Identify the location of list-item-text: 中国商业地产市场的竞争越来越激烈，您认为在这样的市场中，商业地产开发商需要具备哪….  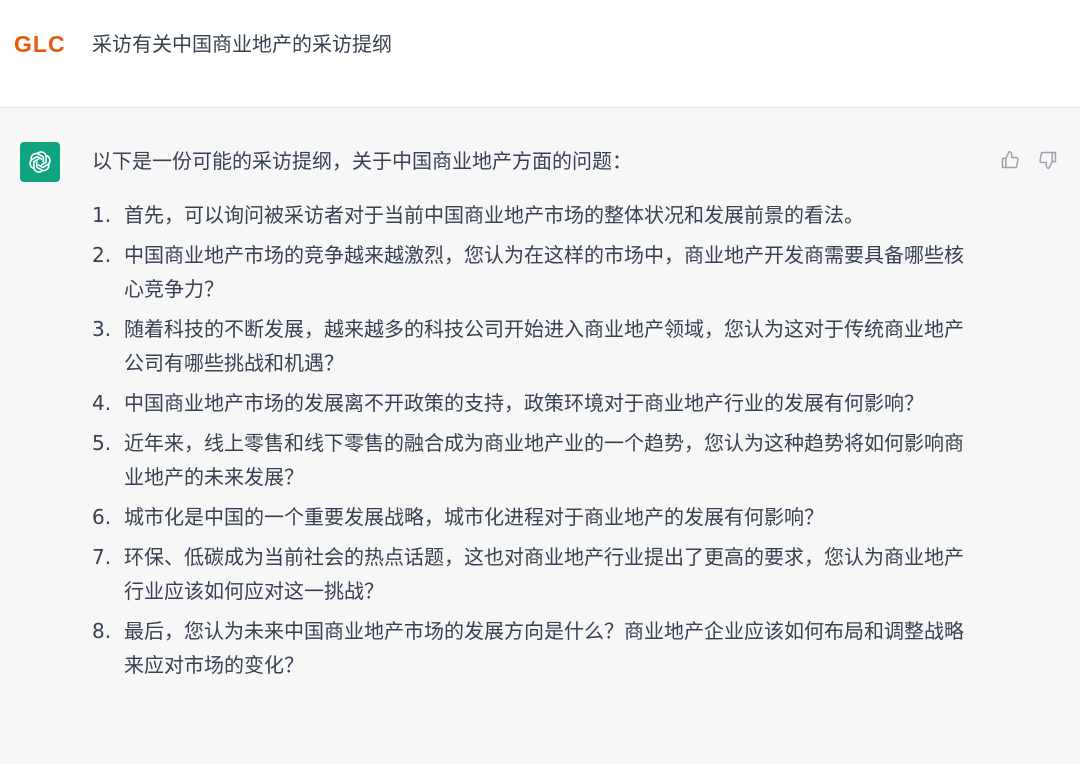
(544, 272).